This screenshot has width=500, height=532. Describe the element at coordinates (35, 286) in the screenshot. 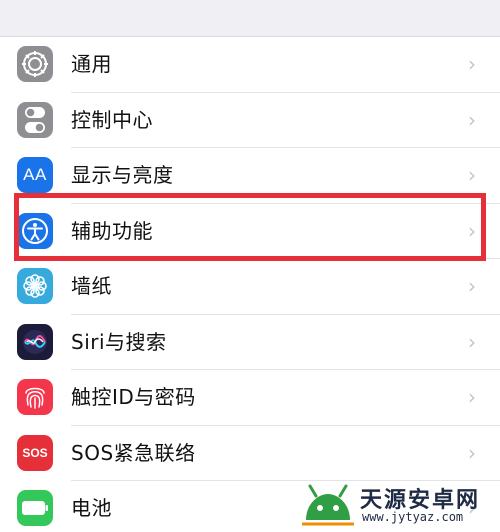

I see `flower-icon` at that location.